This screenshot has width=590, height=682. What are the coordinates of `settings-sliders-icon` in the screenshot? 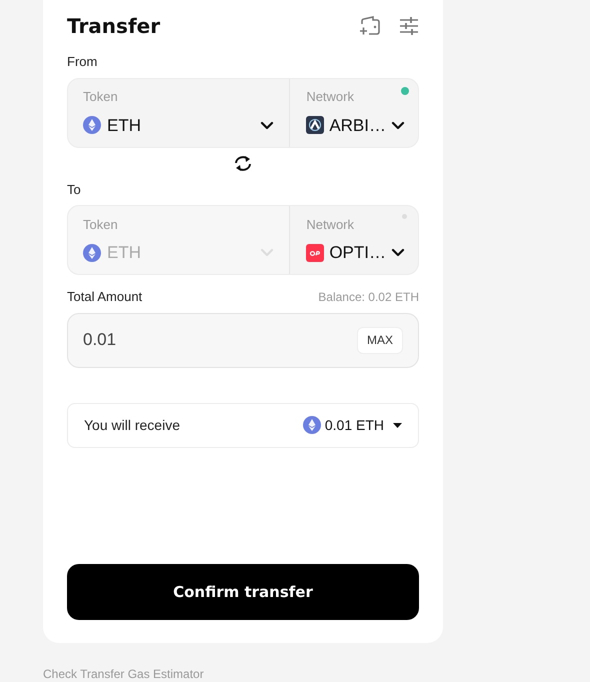 It's located at (409, 26).